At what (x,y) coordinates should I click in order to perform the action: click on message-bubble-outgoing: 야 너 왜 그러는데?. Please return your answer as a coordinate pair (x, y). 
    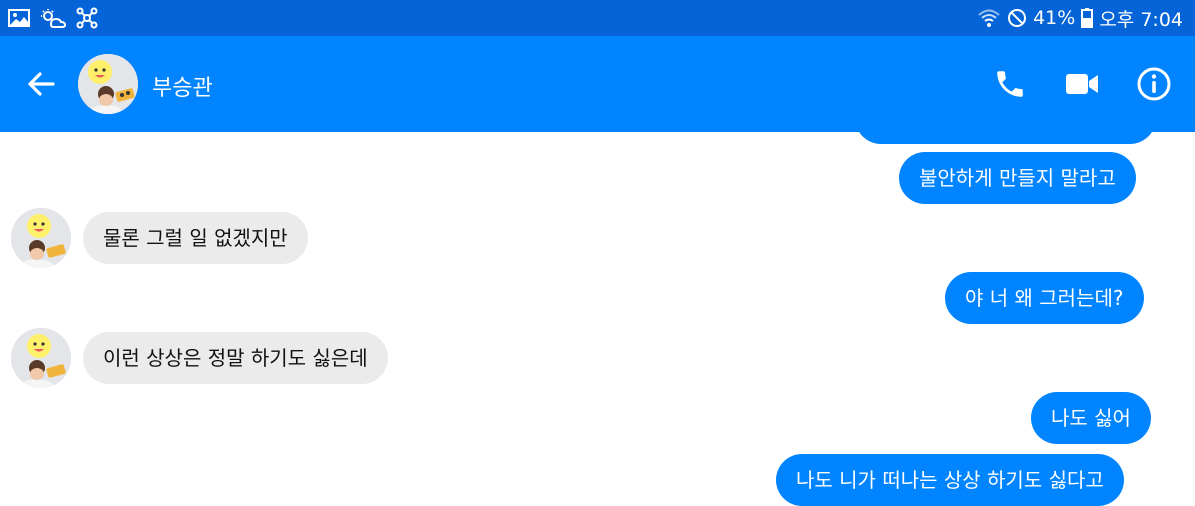
    Looking at the image, I should click on (1044, 298).